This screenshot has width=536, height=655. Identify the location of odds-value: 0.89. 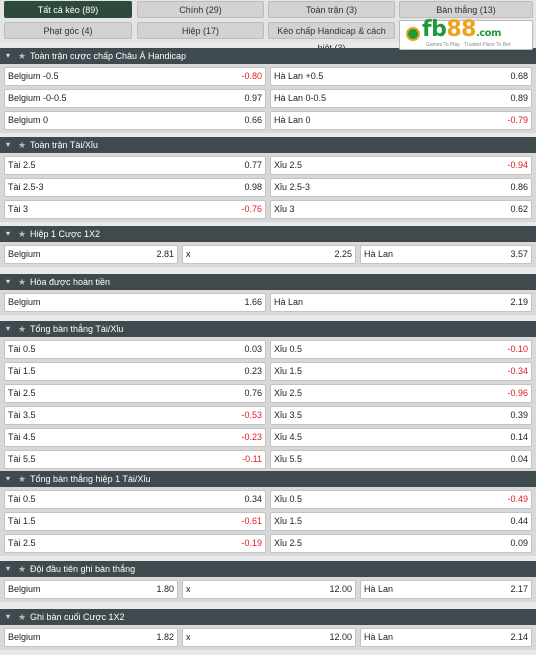
(519, 98).